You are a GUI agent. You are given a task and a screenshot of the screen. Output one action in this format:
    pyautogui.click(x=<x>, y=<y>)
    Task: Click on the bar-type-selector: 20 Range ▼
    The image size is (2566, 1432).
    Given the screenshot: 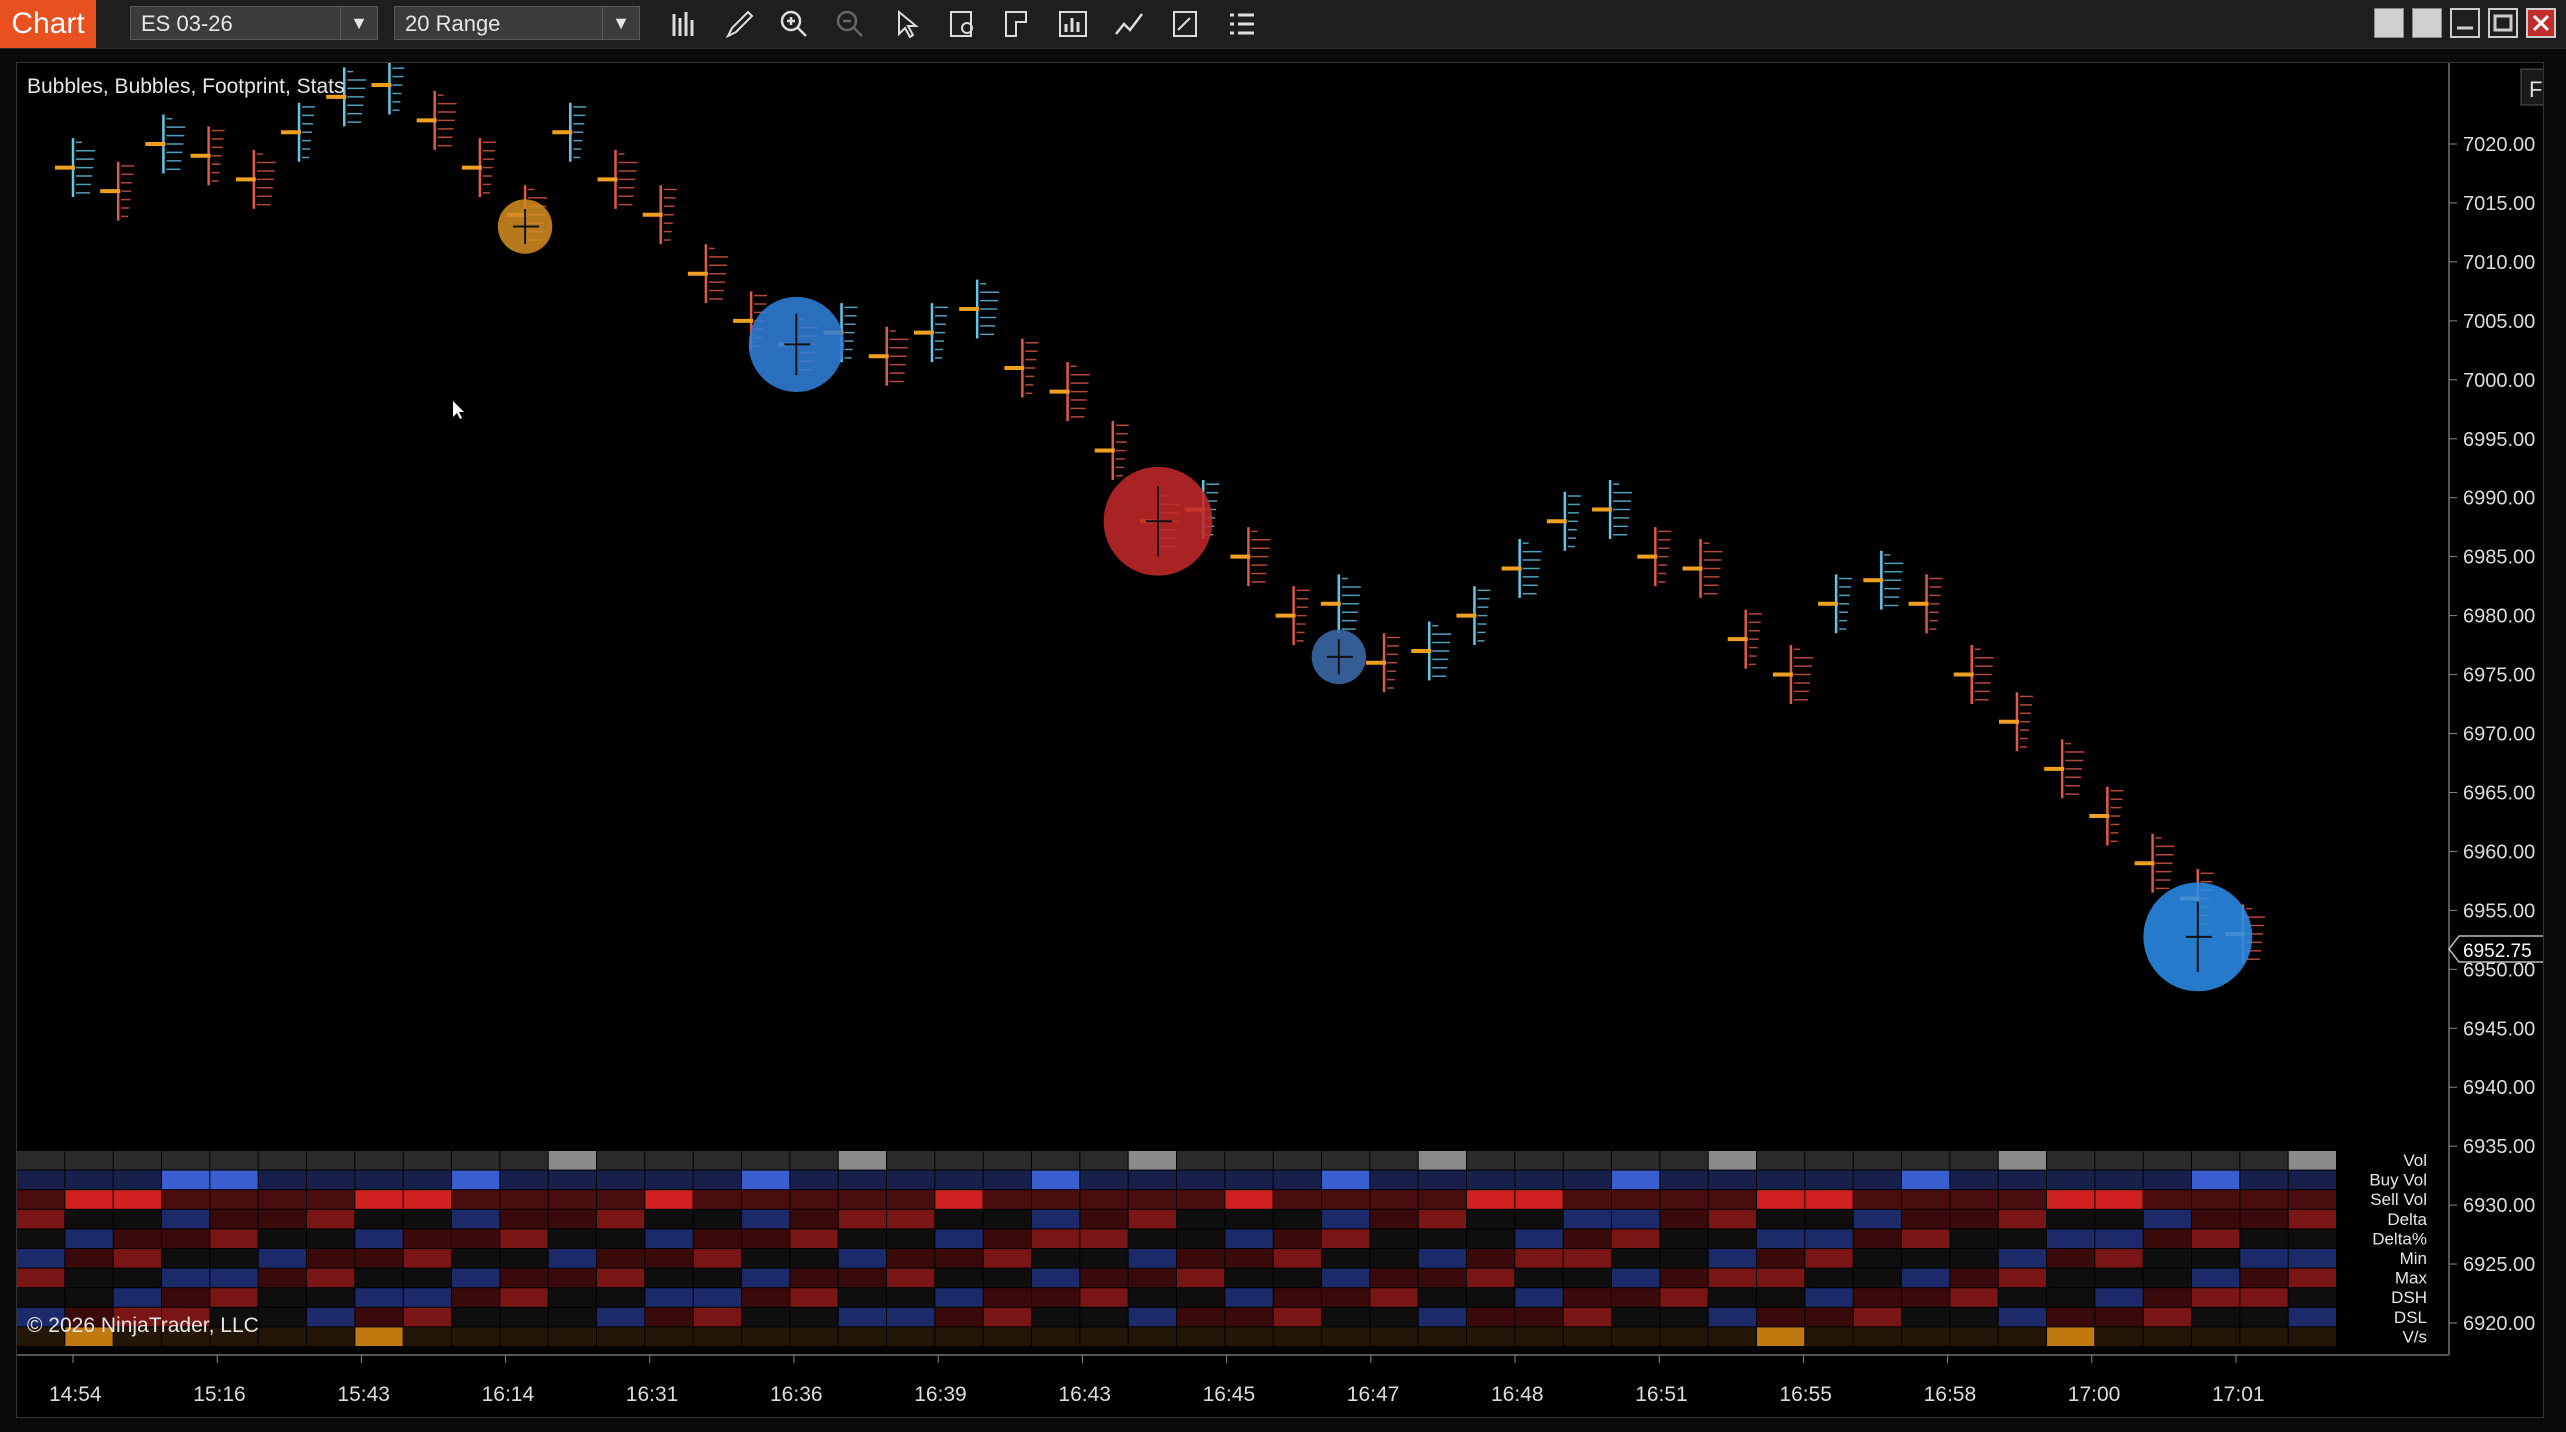 What is the action you would take?
    pyautogui.click(x=517, y=23)
    